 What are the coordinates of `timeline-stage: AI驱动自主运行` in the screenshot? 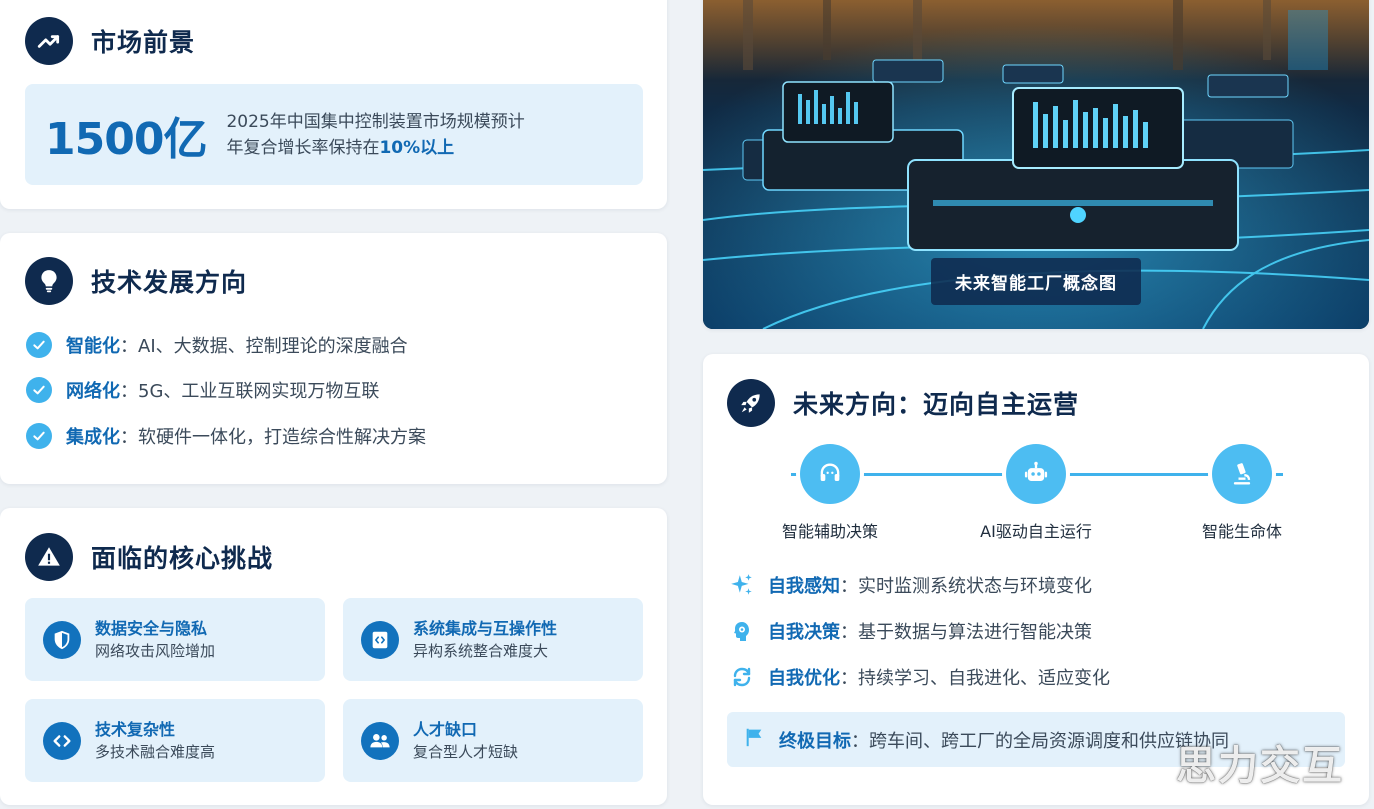 It's located at (1036, 493).